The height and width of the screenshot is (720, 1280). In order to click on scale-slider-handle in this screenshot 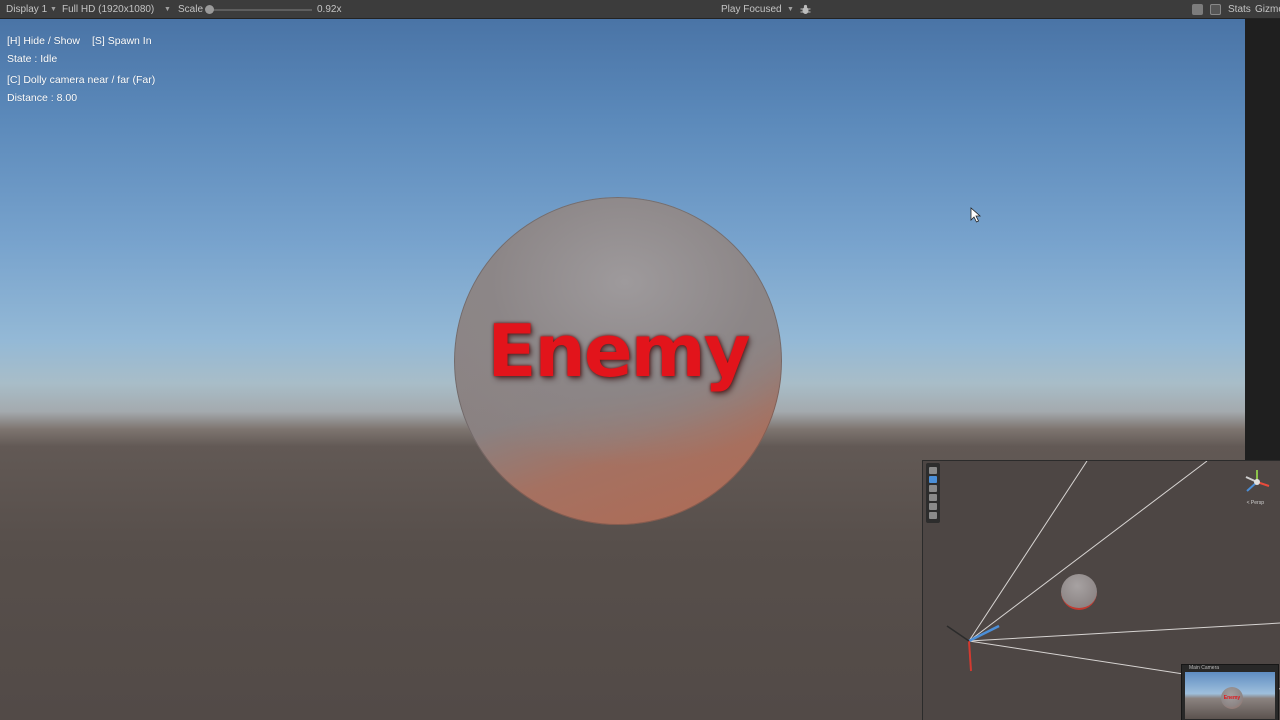, I will do `click(209, 9)`.